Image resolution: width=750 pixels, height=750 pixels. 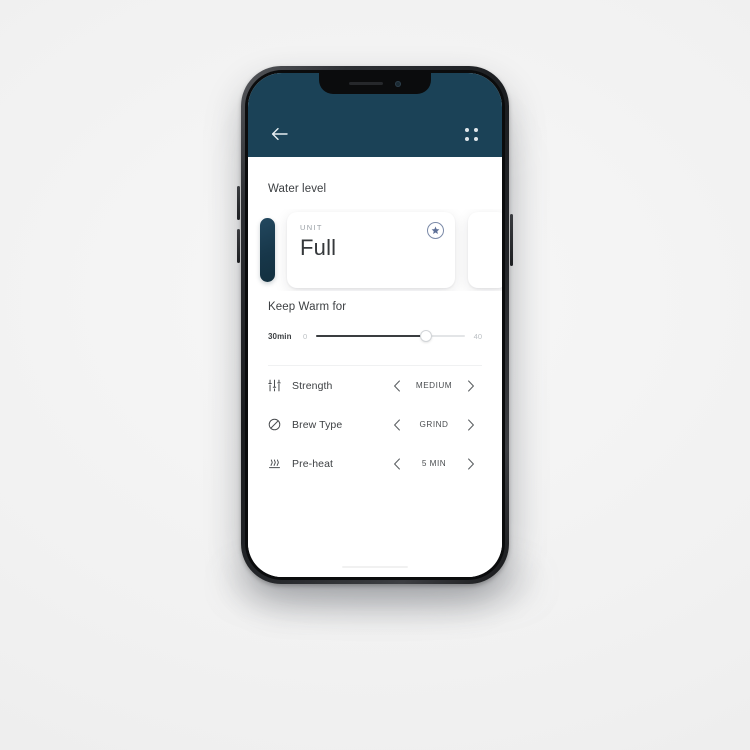 I want to click on brew-type-next-button, so click(x=471, y=424).